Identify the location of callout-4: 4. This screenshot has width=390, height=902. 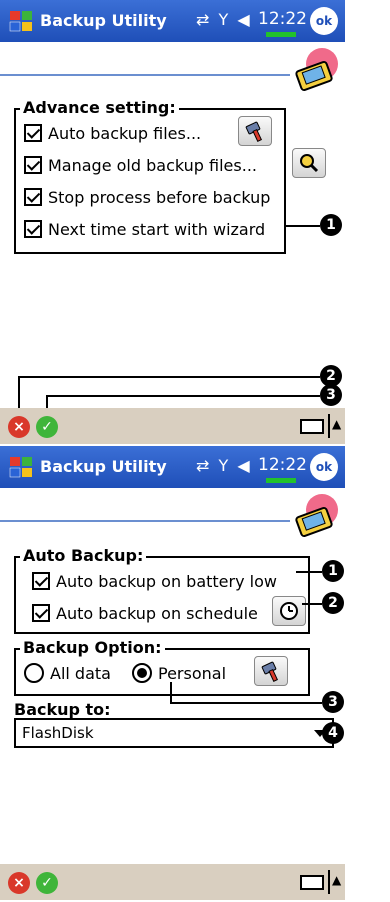
(333, 733).